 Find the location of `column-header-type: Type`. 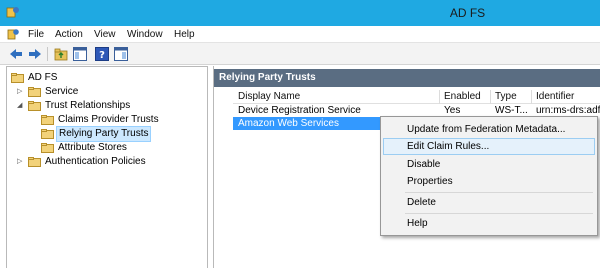

column-header-type: Type is located at coordinates (506, 96).